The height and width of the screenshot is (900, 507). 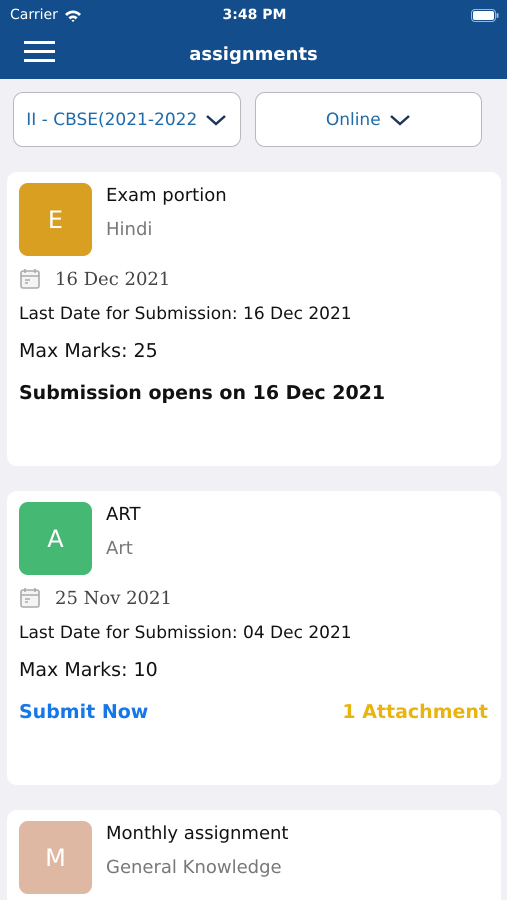 What do you see at coordinates (166, 195) in the screenshot?
I see `assignment-title: Exam portion` at bounding box center [166, 195].